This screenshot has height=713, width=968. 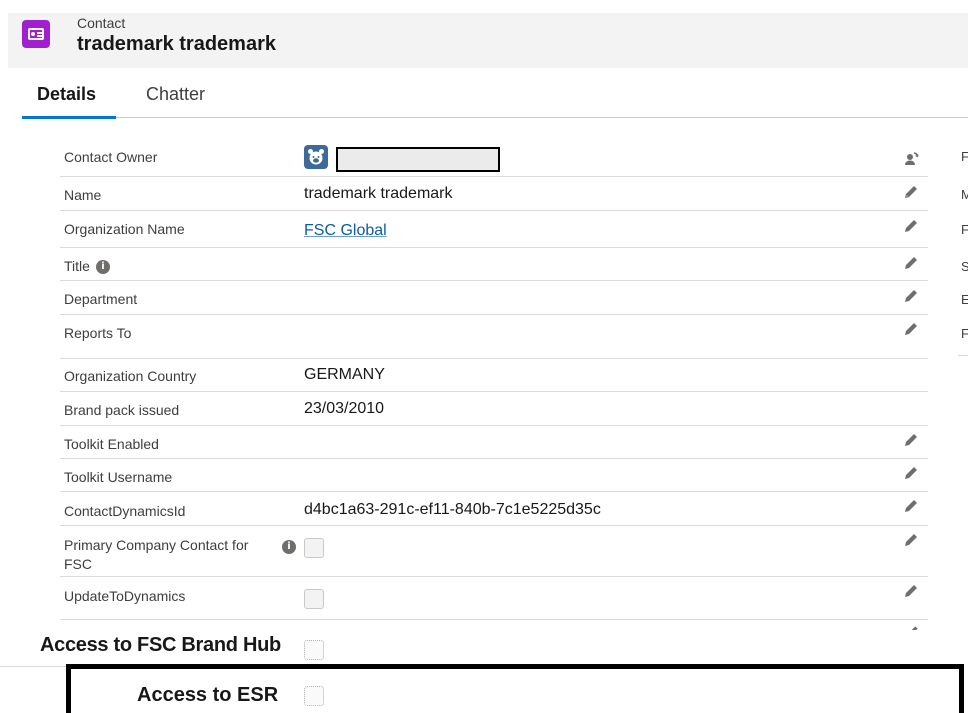 What do you see at coordinates (494, 442) in the screenshot?
I see `field-toolkit-enabled: Toolkit Enabled` at bounding box center [494, 442].